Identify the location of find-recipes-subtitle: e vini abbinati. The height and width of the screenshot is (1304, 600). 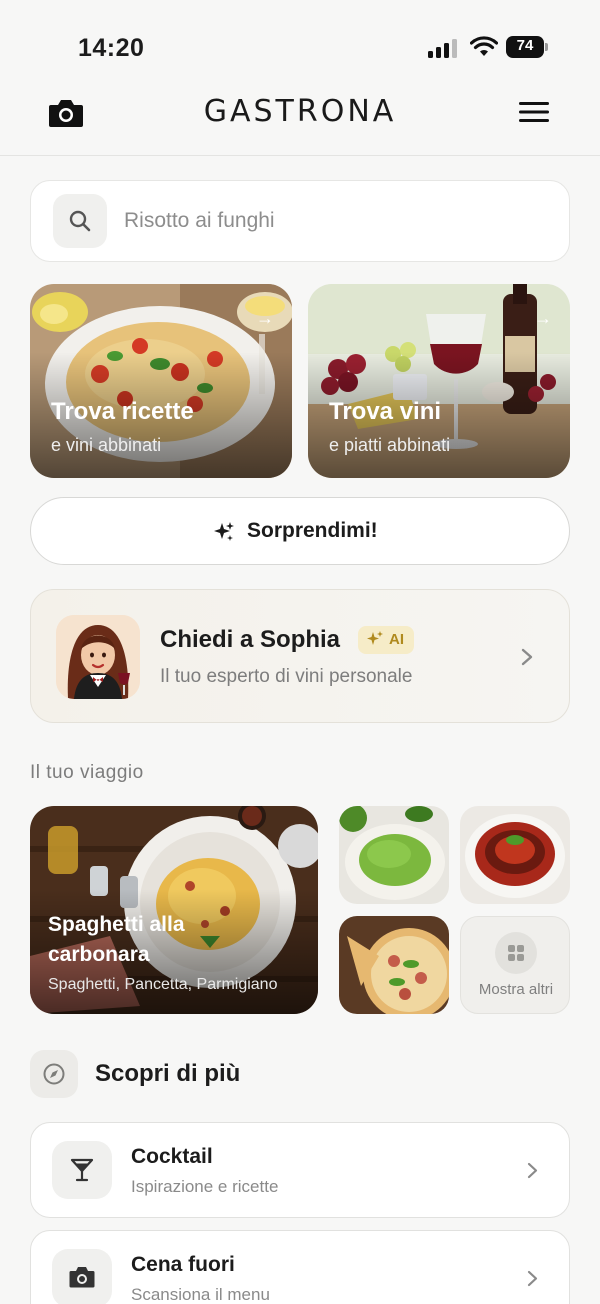
(106, 445).